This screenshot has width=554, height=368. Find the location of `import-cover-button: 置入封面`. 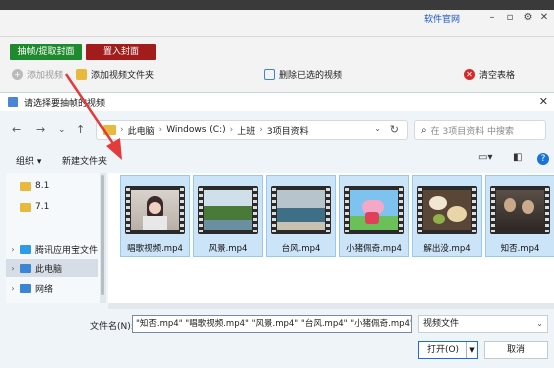

import-cover-button: 置入封面 is located at coordinates (121, 52).